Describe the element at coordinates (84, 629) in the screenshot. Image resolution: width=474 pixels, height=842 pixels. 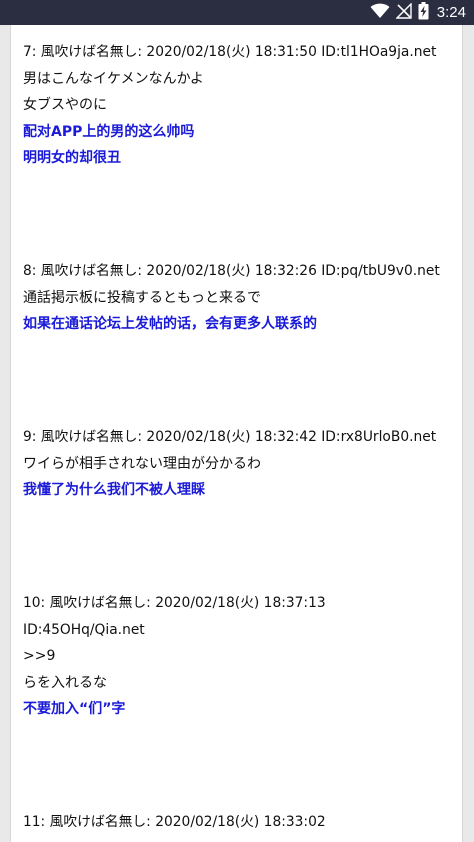
I see `post-id: ID:45OHq/Qia.net` at that location.